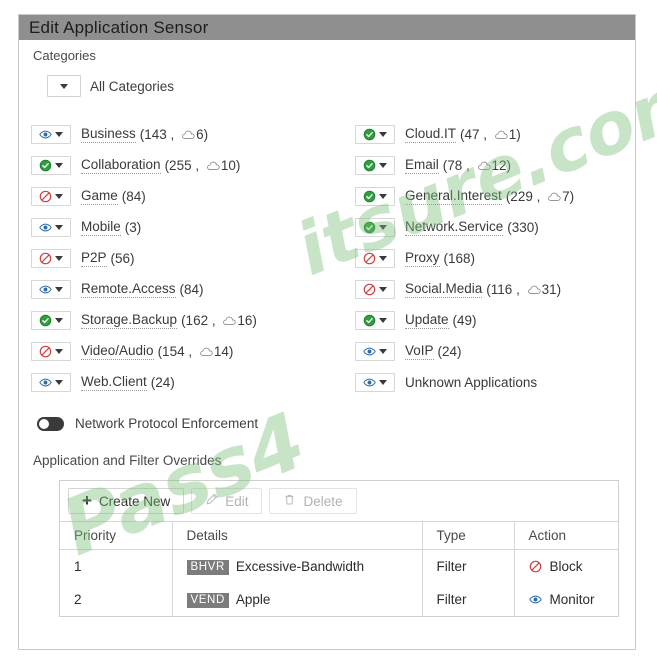  I want to click on category-label: Collaboration (255 , 10), so click(161, 165).